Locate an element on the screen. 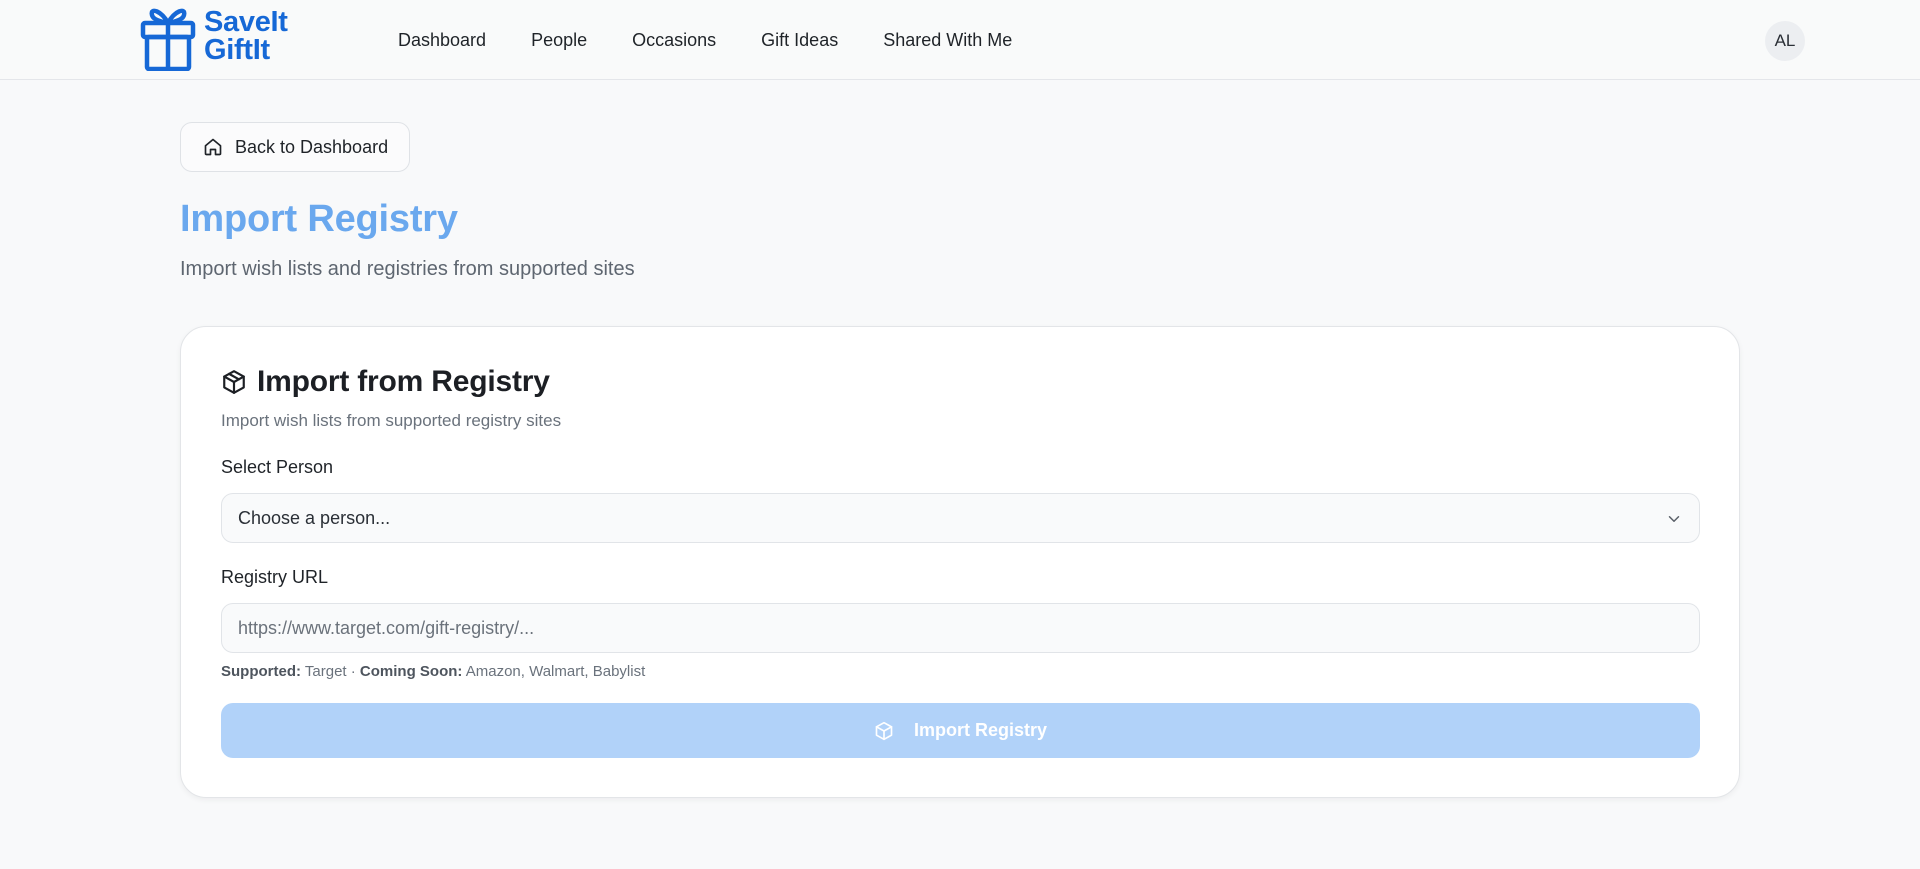  gift-icon is located at coordinates (168, 39).